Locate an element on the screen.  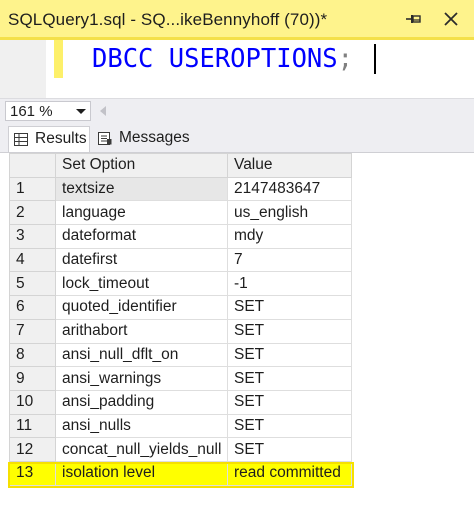
highlighted-row: 13 isolation level read committed is located at coordinates (180, 473).